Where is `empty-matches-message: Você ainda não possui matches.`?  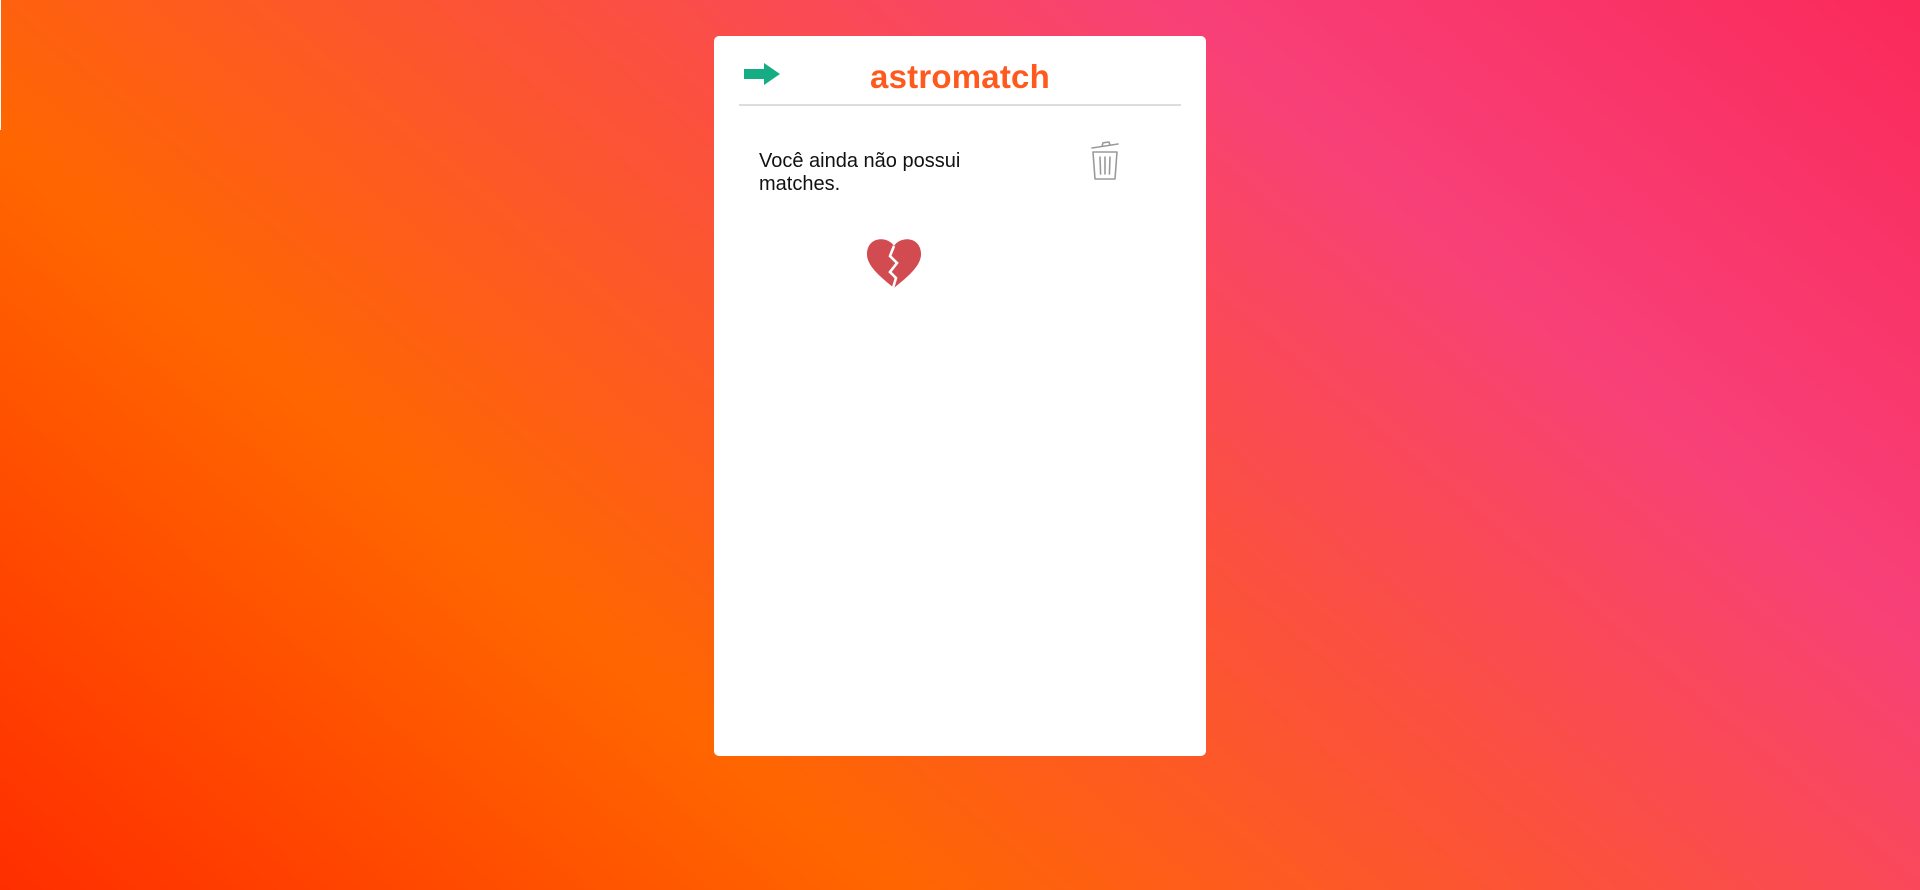
empty-matches-message: Você ainda não possui matches. is located at coordinates (860, 172).